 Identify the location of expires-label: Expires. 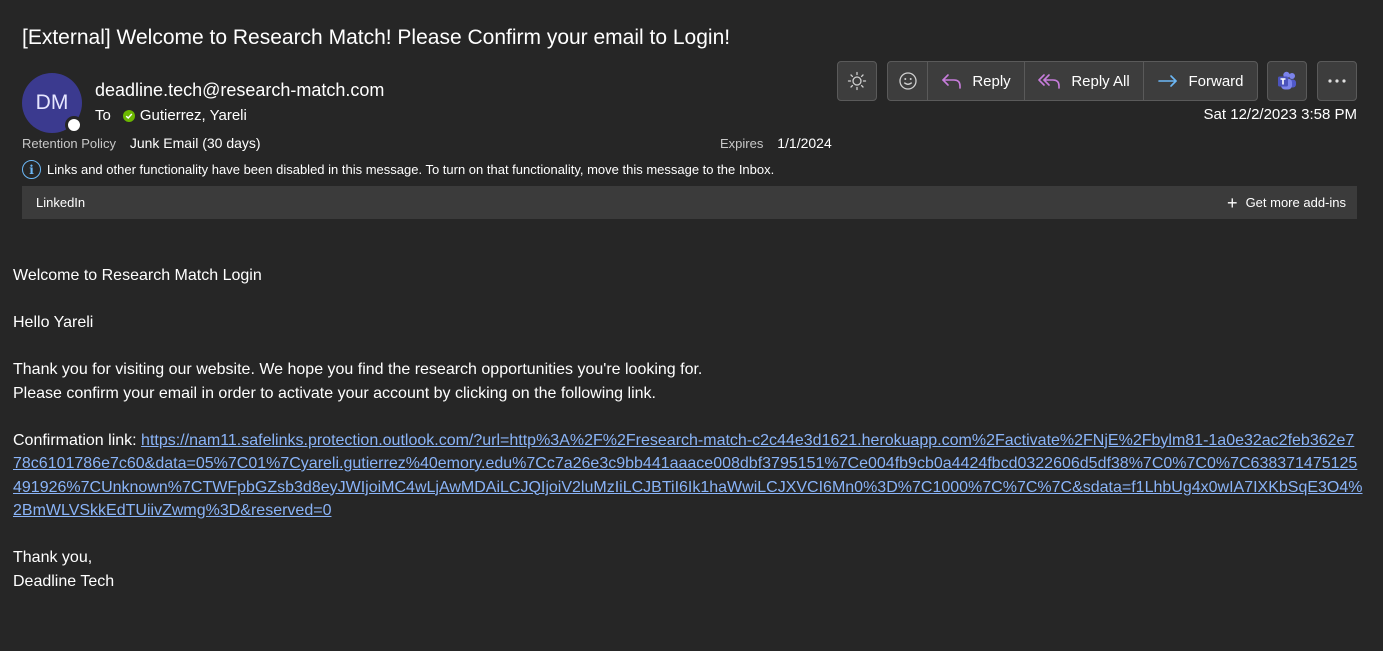
(742, 143).